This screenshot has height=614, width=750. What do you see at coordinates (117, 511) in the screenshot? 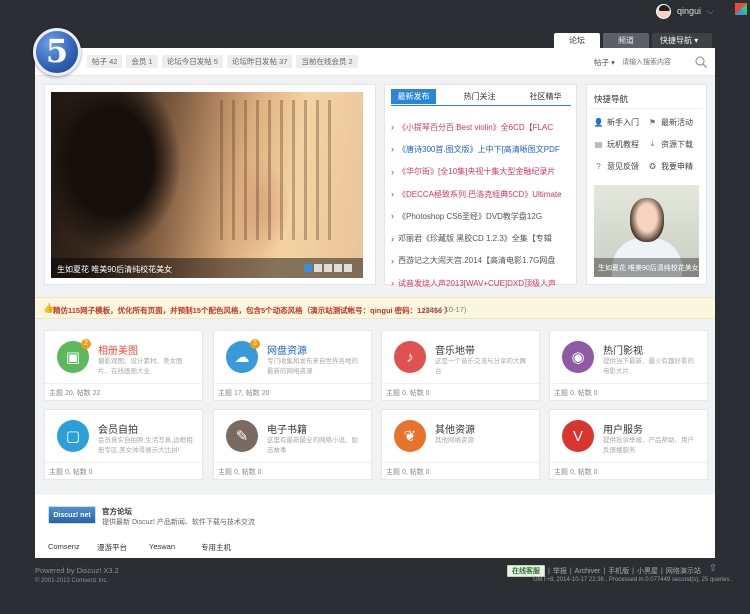
I see `friend-link-title: 官方论坛` at bounding box center [117, 511].